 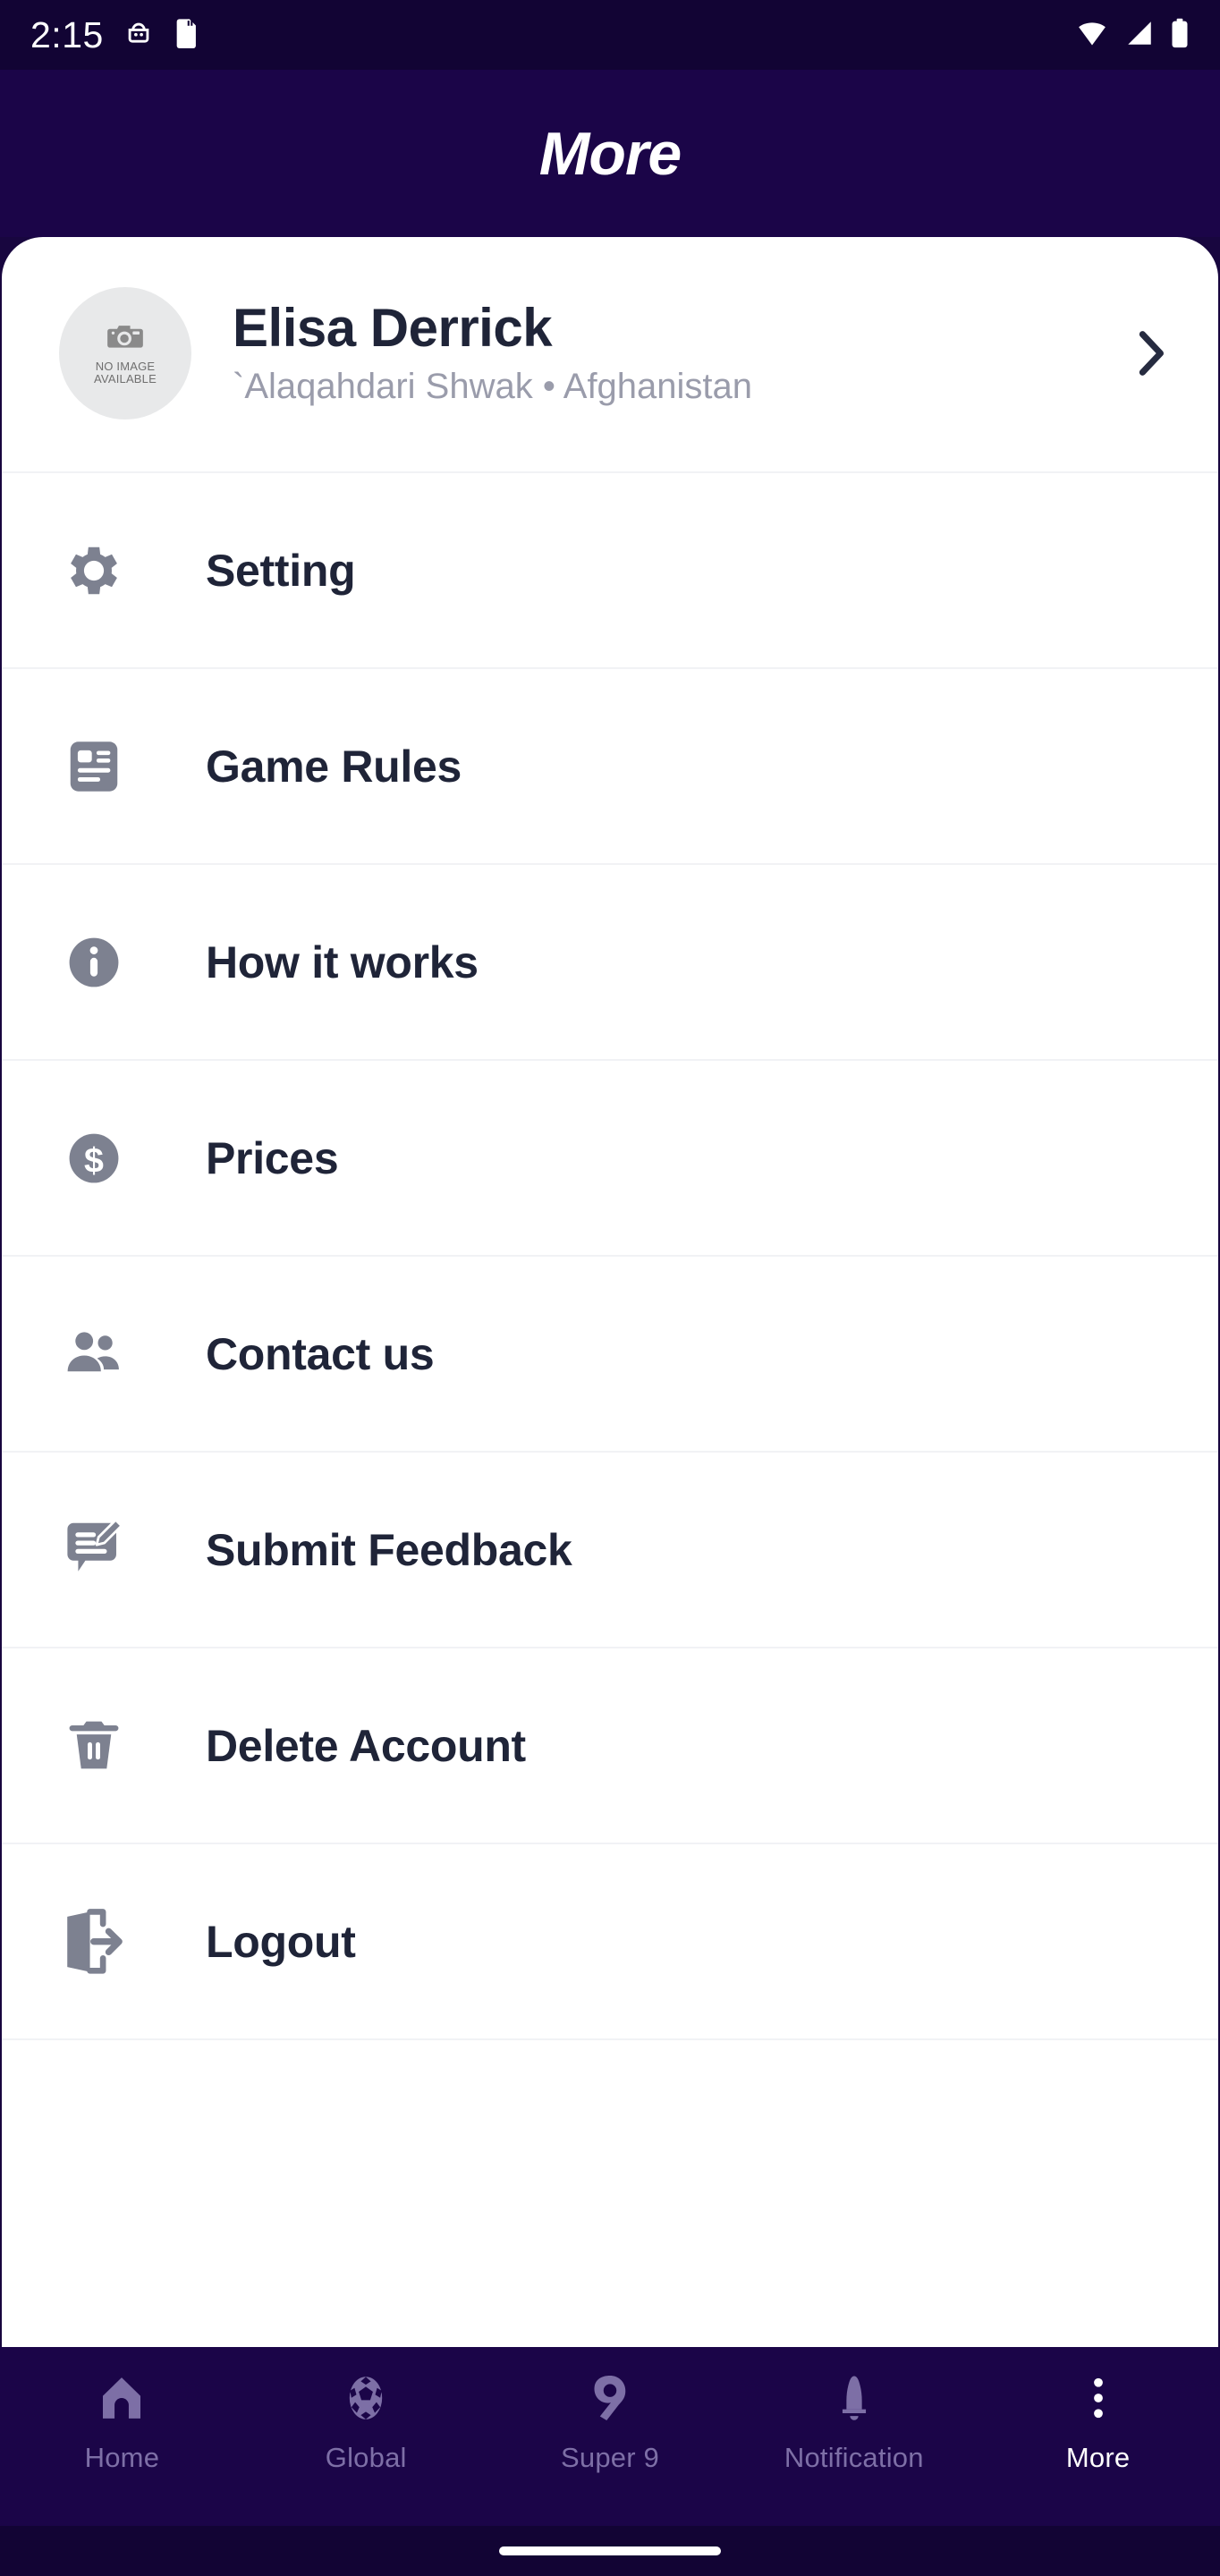 What do you see at coordinates (1092, 35) in the screenshot?
I see `wifi-icon` at bounding box center [1092, 35].